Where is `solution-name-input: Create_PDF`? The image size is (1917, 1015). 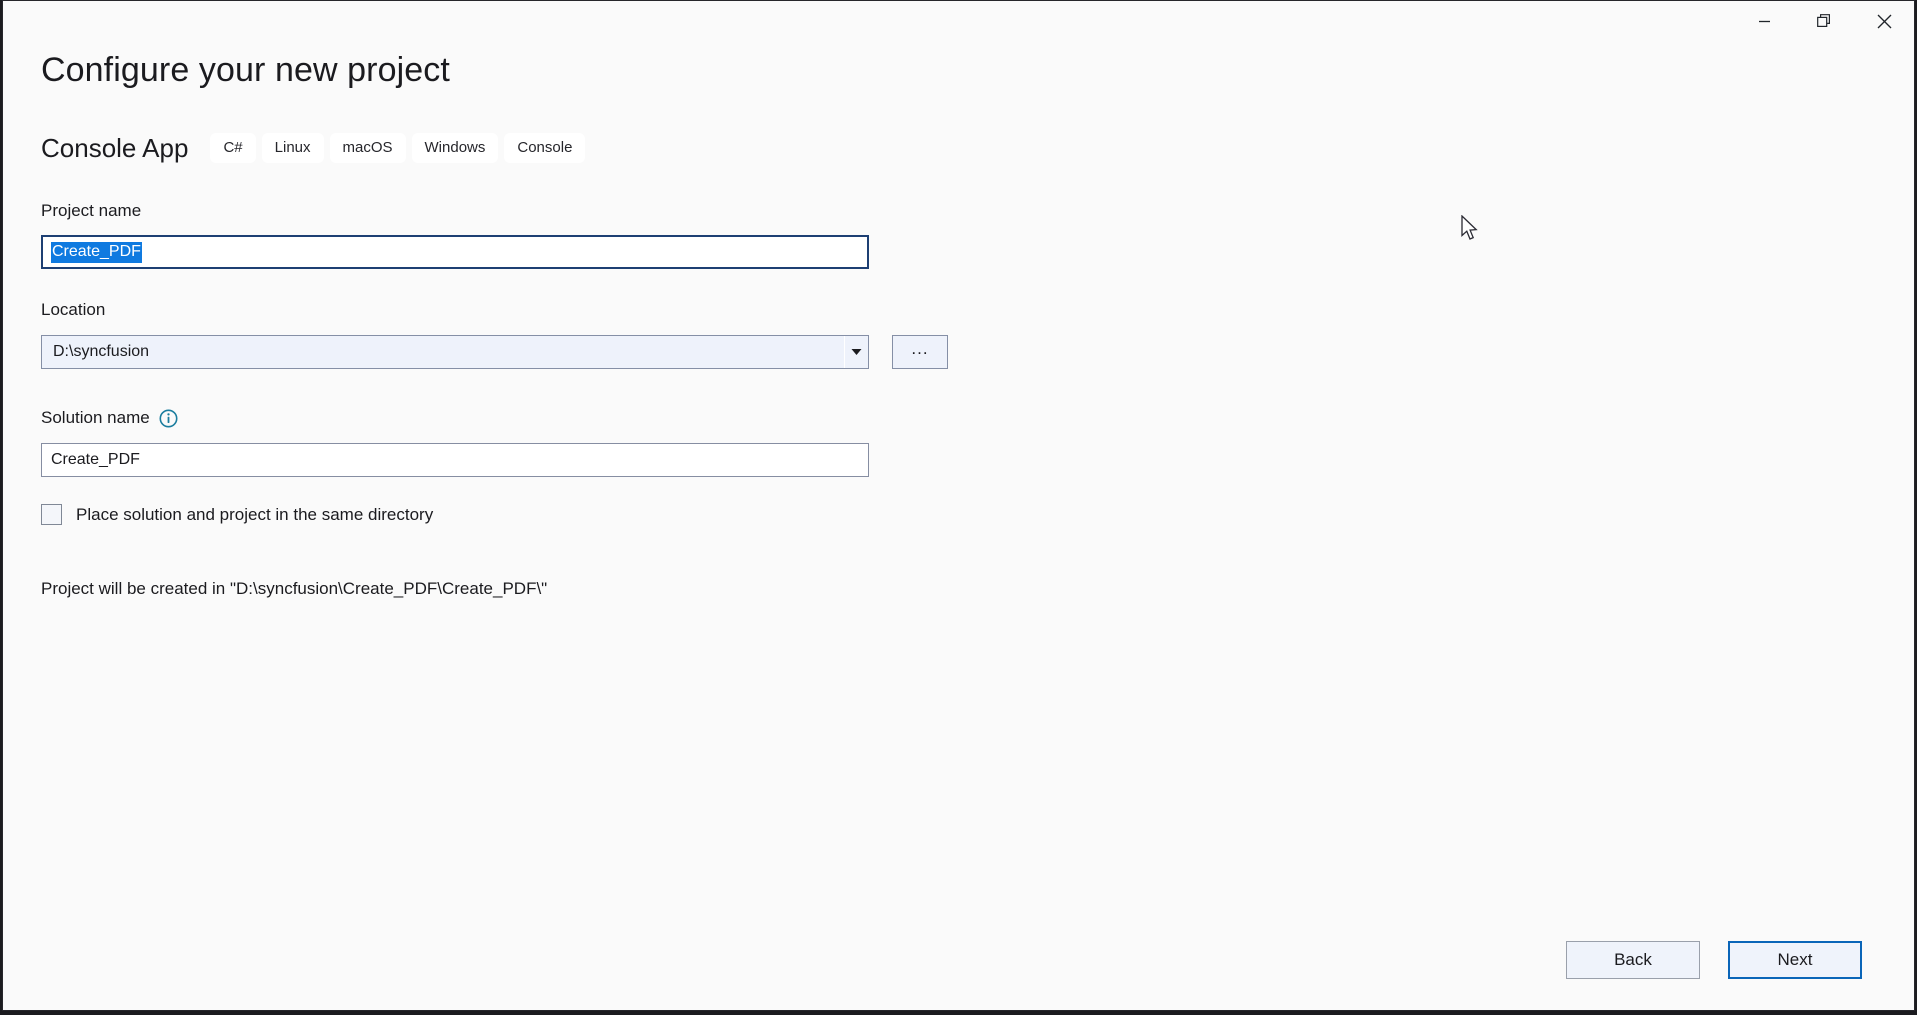 solution-name-input: Create_PDF is located at coordinates (455, 460).